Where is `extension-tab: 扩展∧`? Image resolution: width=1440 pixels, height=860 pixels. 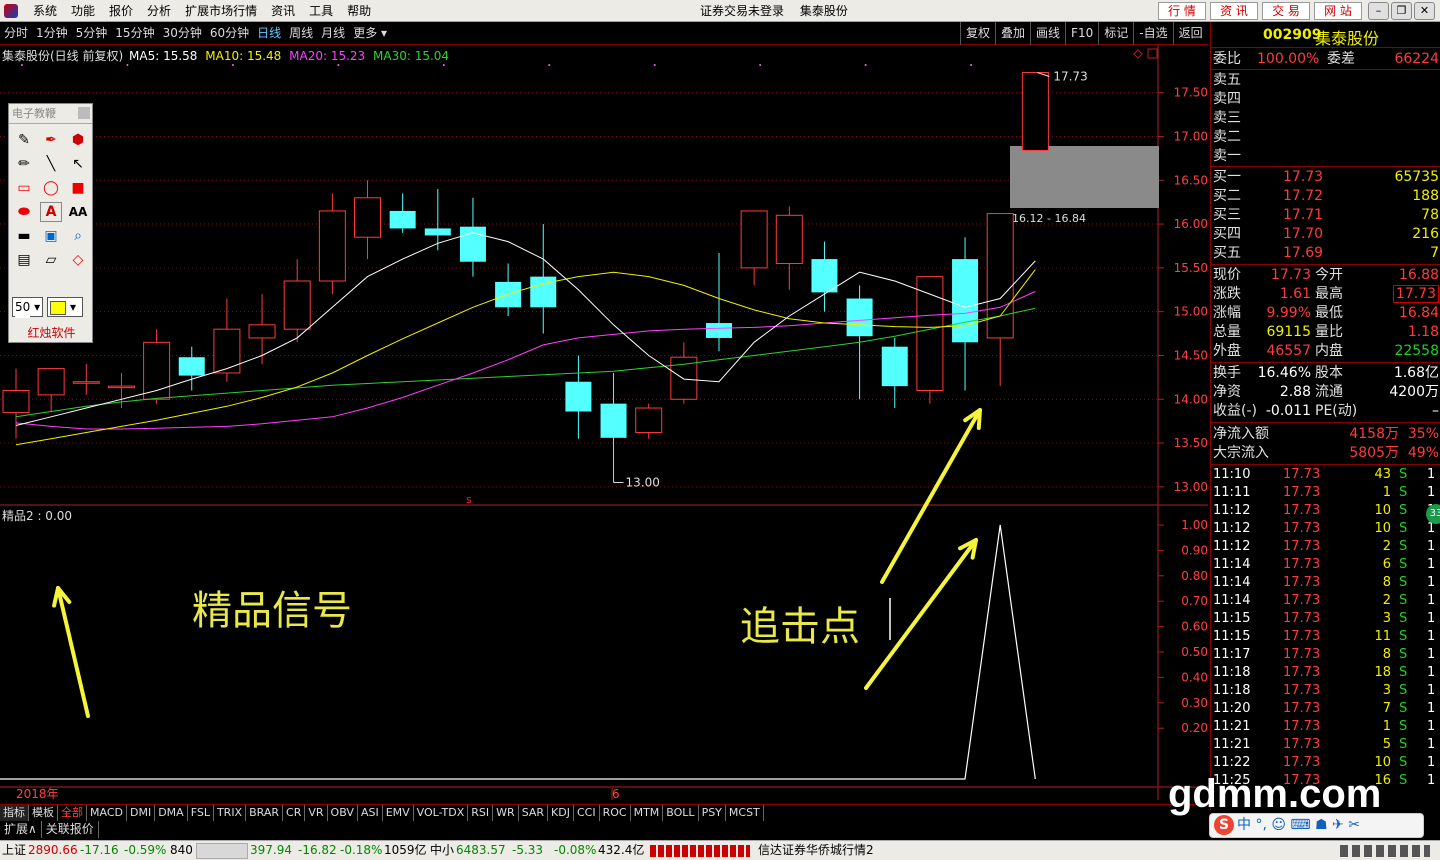 extension-tab: 扩展∧ is located at coordinates (21, 829).